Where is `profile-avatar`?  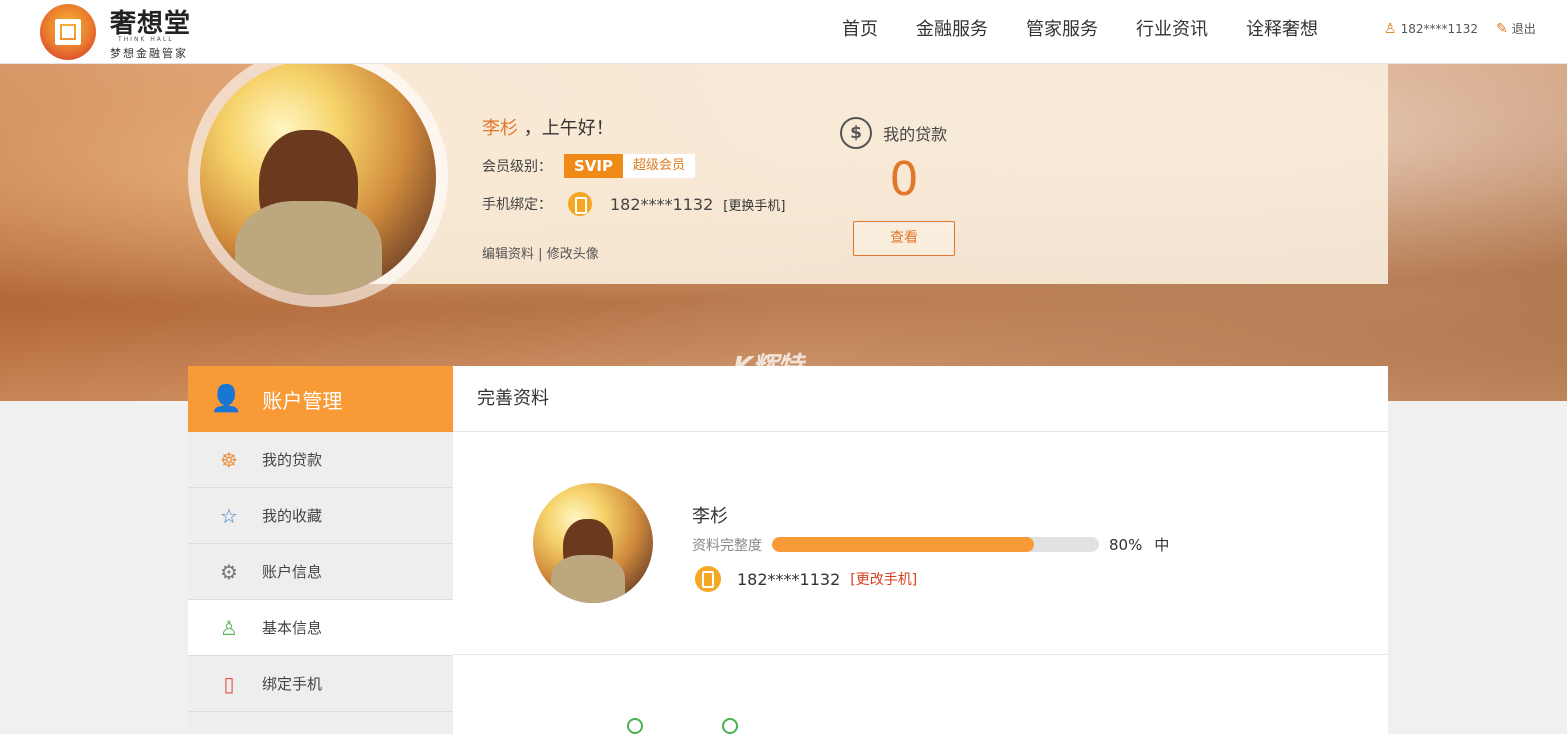
profile-avatar is located at coordinates (318, 177).